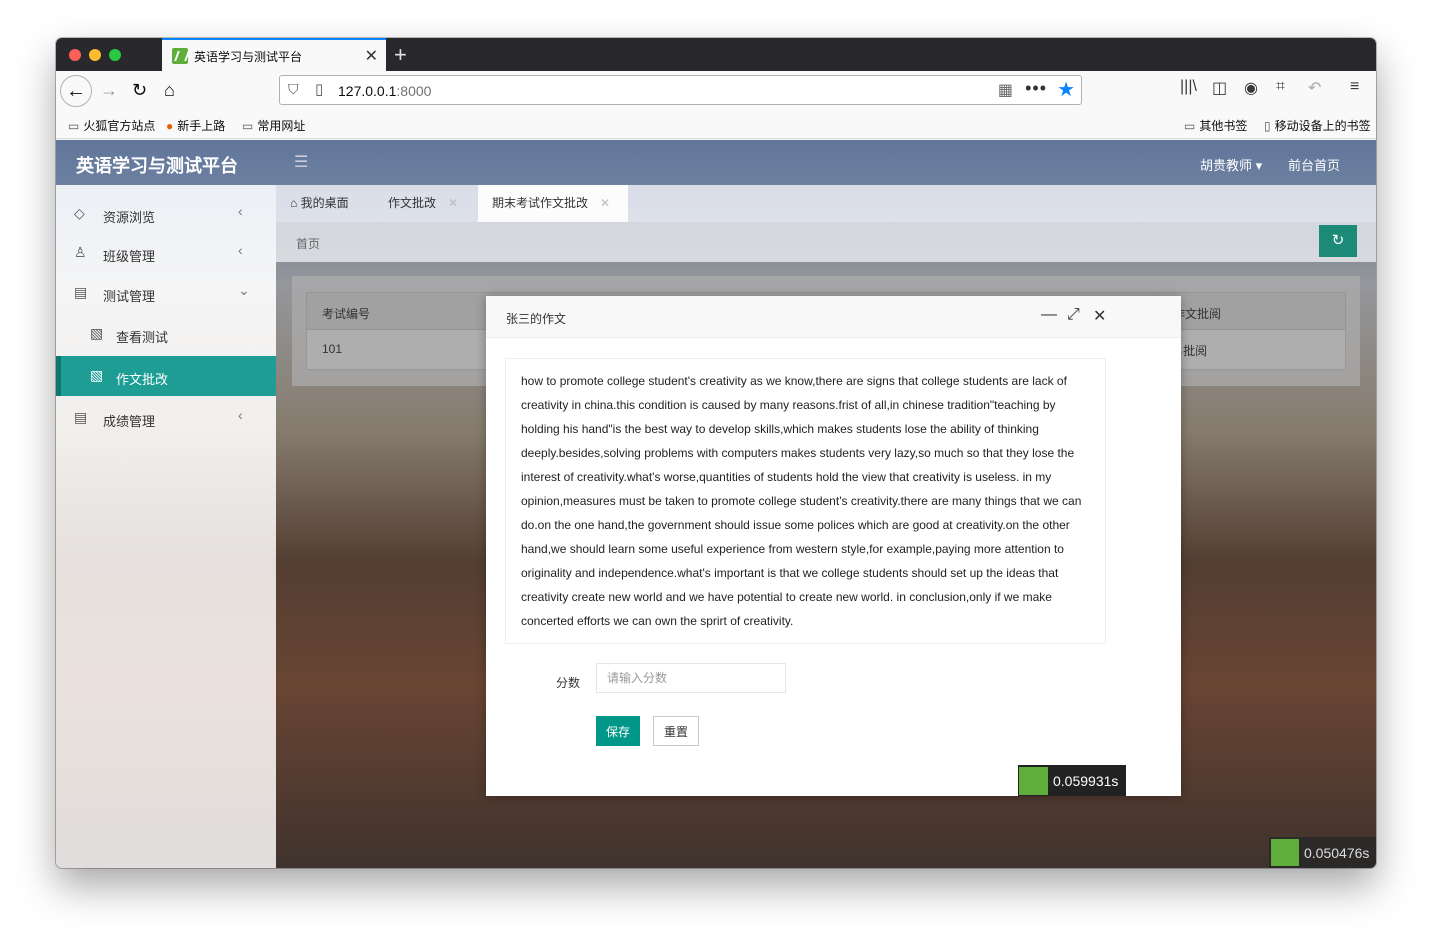 The height and width of the screenshot is (942, 1432). I want to click on bookmark-star-icon: ★, so click(1066, 89).